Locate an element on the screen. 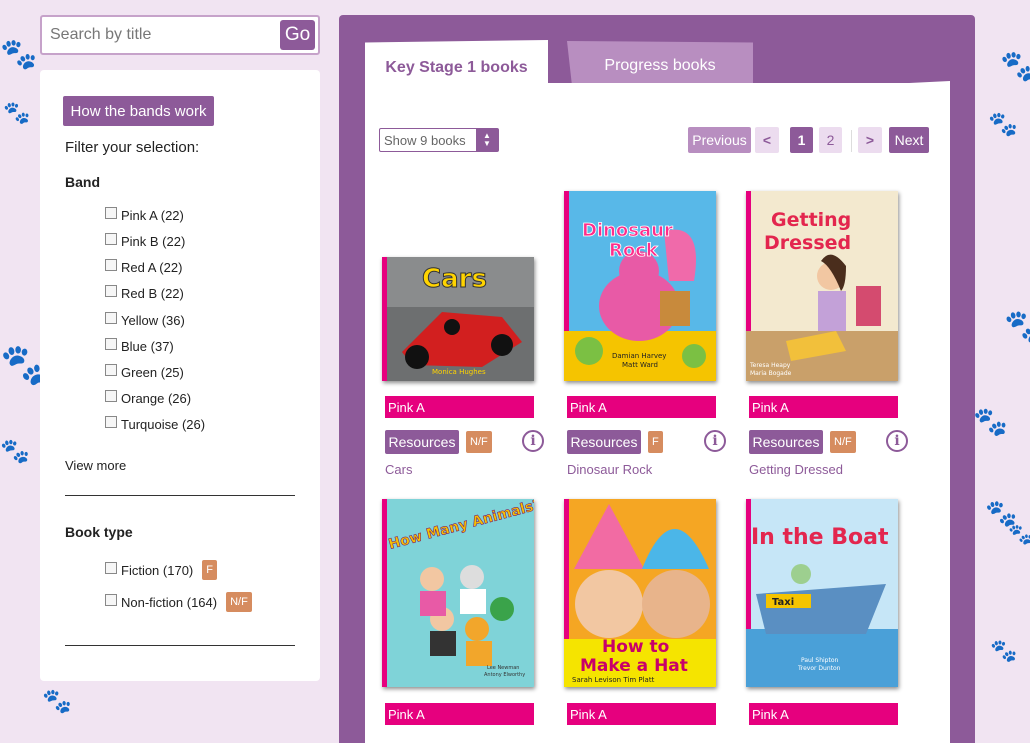 The height and width of the screenshot is (743, 1030). fiction-badge: F is located at coordinates (209, 570).